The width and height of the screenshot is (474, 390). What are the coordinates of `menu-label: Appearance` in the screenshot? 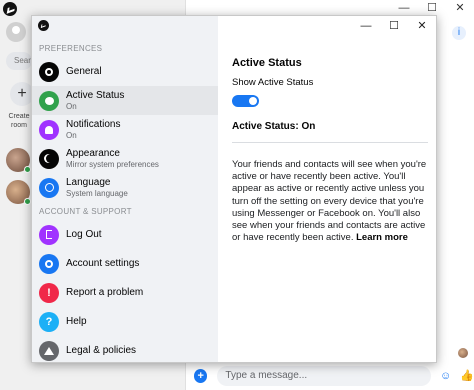 It's located at (93, 153).